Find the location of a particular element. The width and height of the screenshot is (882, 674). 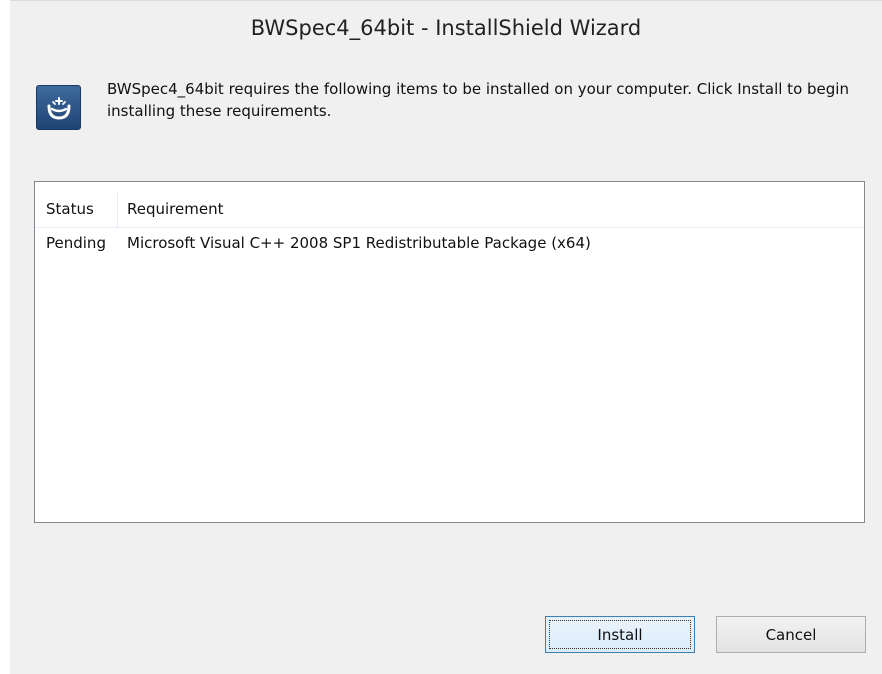

item-status: Pending is located at coordinates (76, 243).